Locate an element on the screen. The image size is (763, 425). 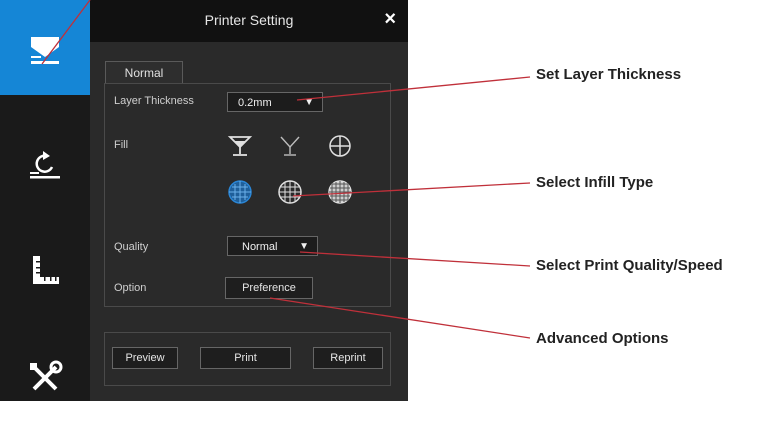
callout-print-quality: Select Print Quality/Speed is located at coordinates (629, 265).